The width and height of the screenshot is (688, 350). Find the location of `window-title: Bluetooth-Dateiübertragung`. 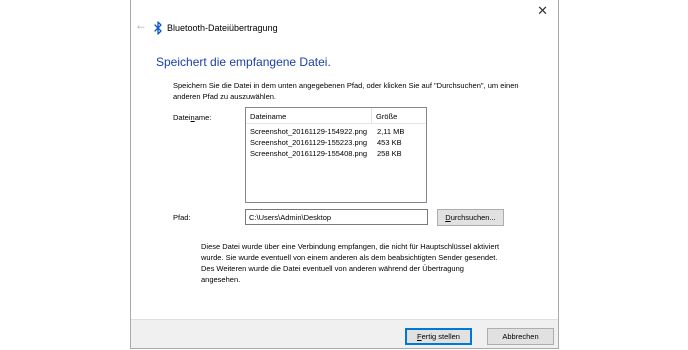

window-title: Bluetooth-Dateiübertragung is located at coordinates (222, 28).